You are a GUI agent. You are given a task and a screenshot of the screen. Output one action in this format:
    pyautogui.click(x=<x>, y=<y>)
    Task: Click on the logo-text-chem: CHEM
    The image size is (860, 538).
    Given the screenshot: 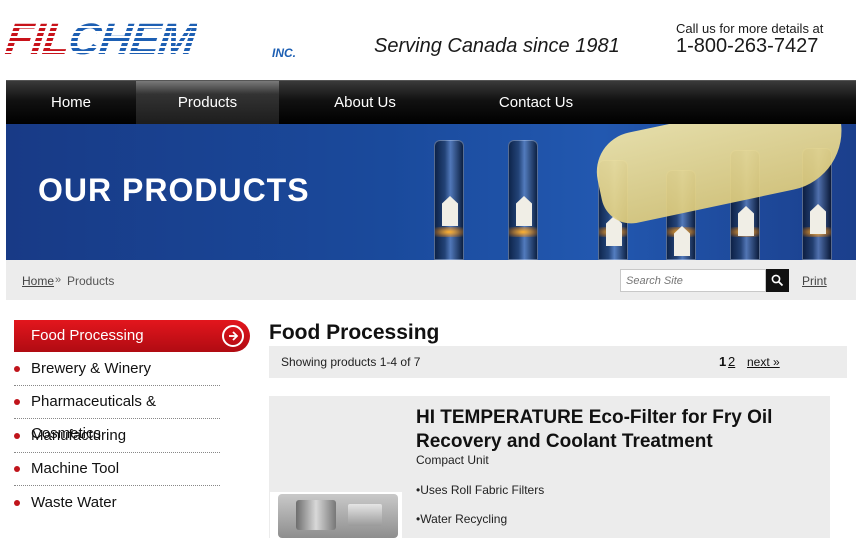 What is the action you would take?
    pyautogui.click(x=132, y=39)
    